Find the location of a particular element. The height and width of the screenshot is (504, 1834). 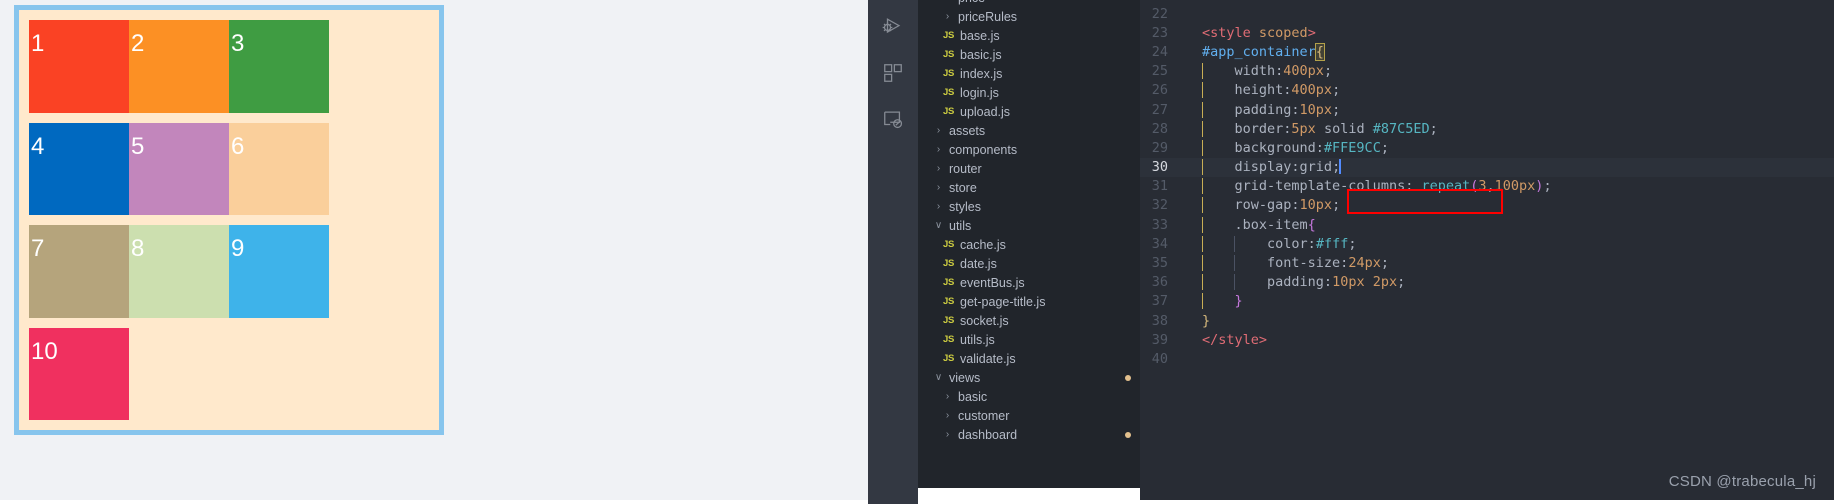

code-line: 38} is located at coordinates (1487, 320).